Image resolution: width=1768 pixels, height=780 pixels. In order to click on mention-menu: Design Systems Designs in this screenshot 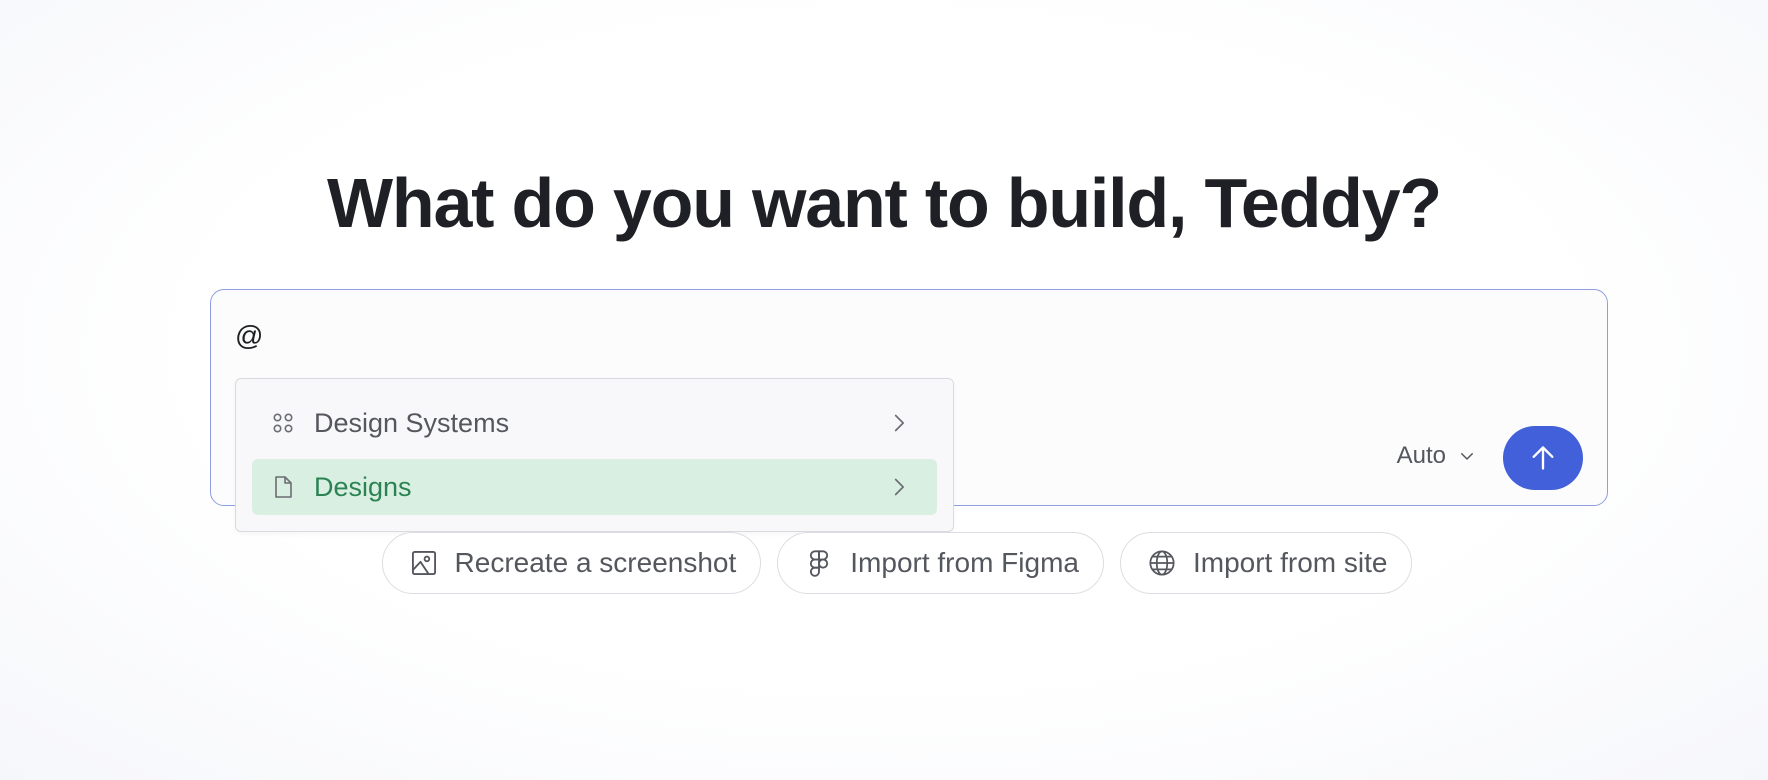, I will do `click(594, 455)`.